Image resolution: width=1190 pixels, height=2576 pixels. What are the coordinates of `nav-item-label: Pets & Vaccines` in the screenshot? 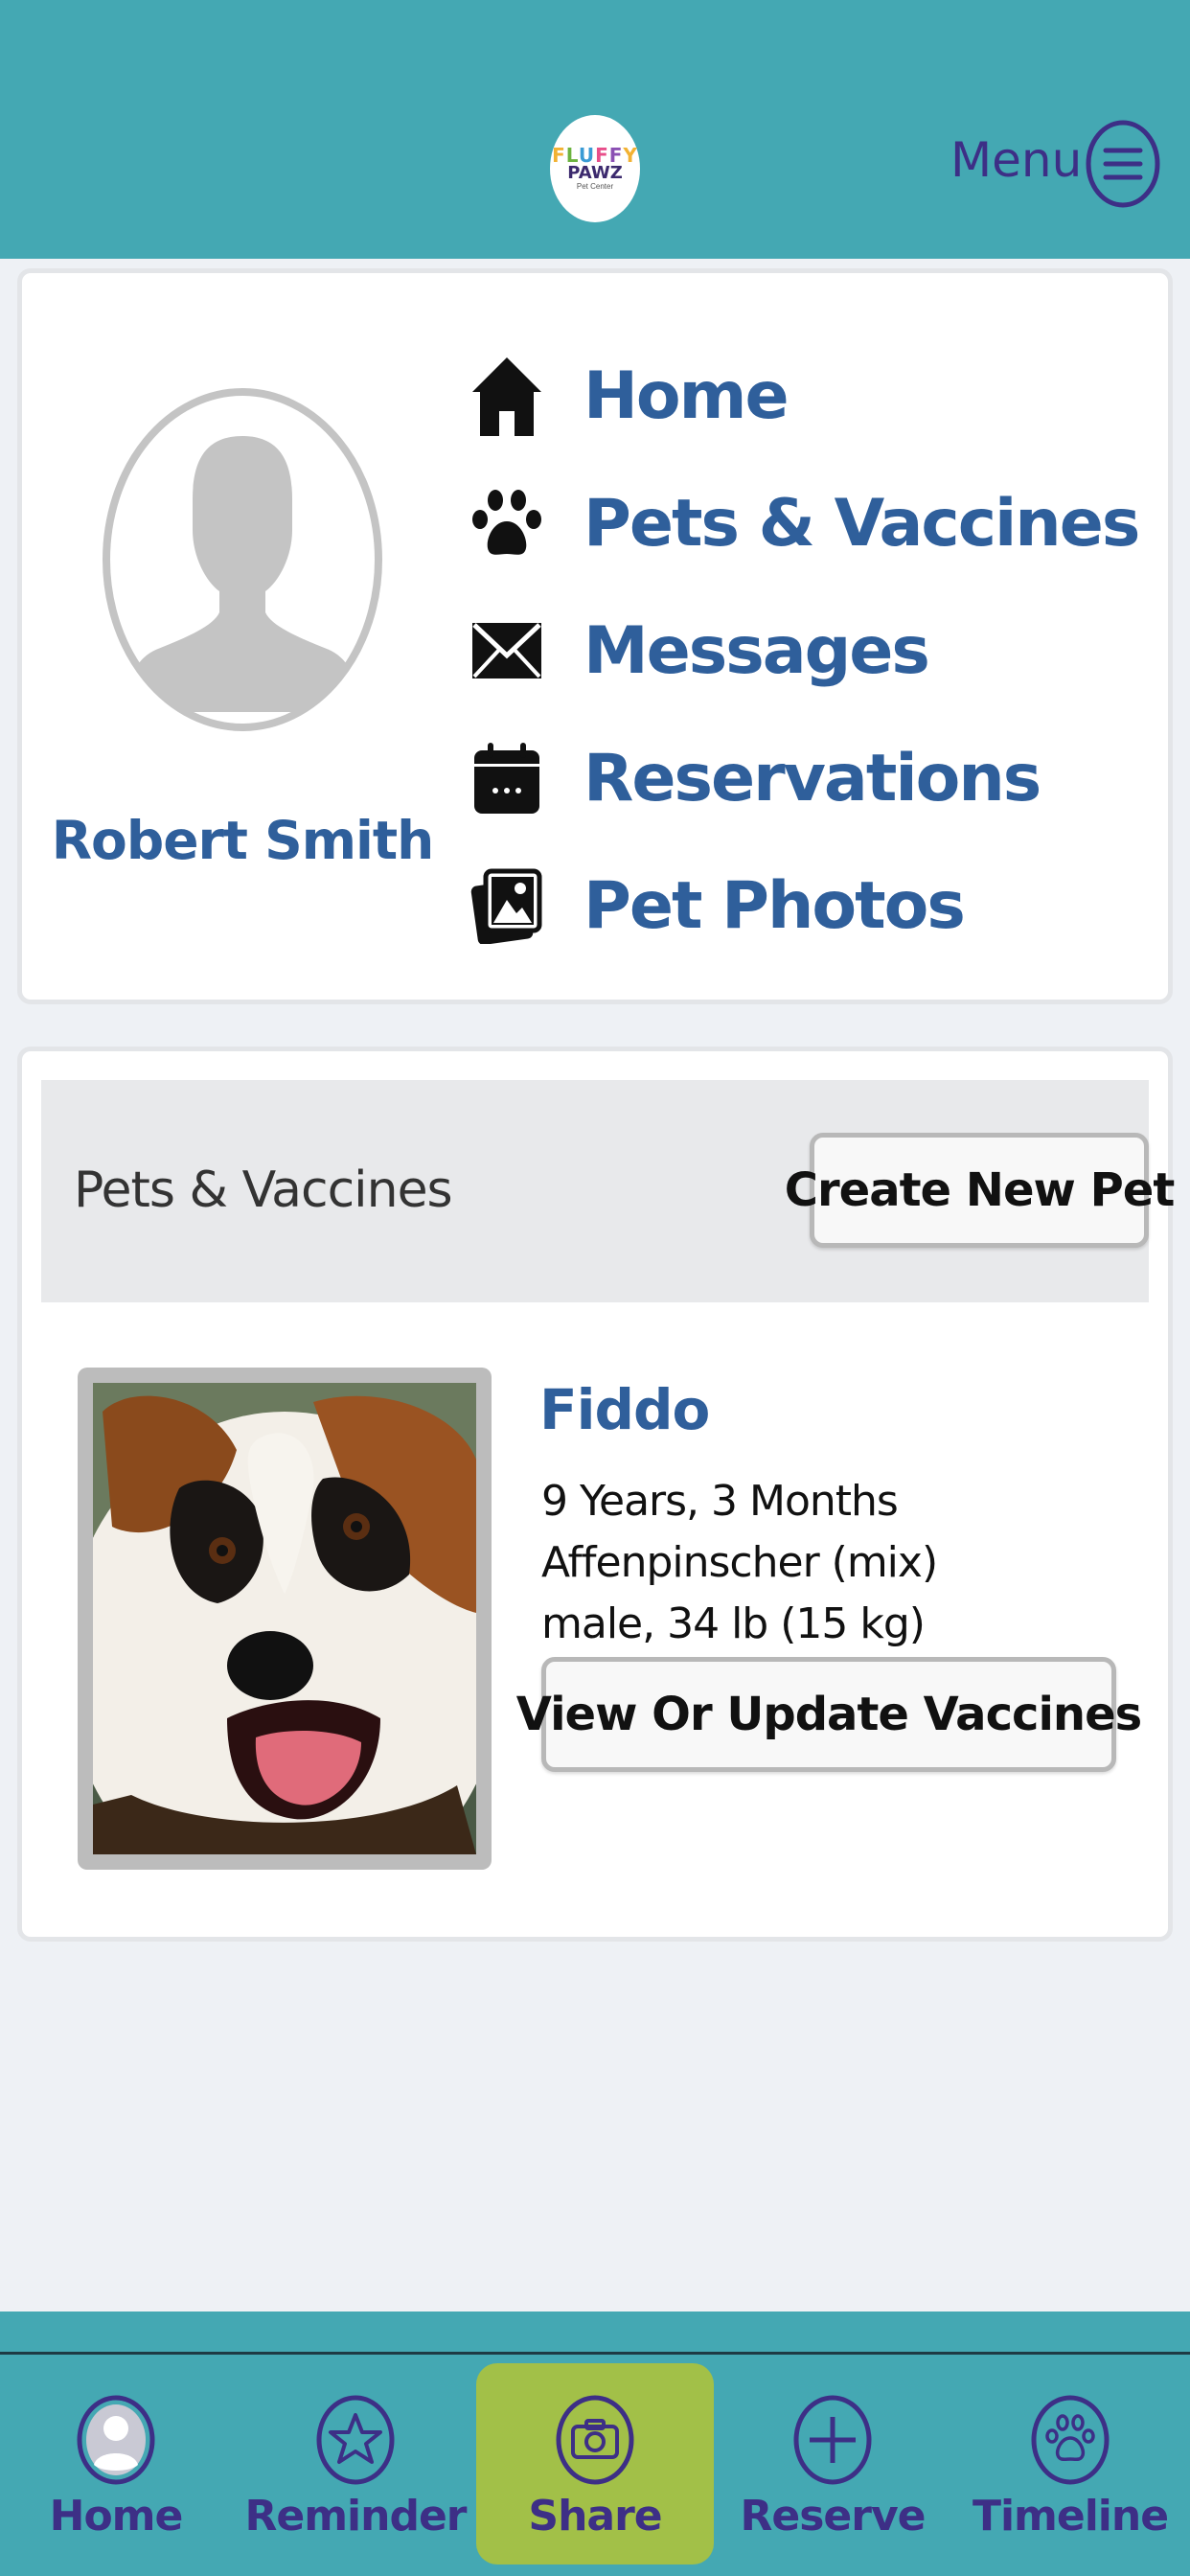 It's located at (862, 523).